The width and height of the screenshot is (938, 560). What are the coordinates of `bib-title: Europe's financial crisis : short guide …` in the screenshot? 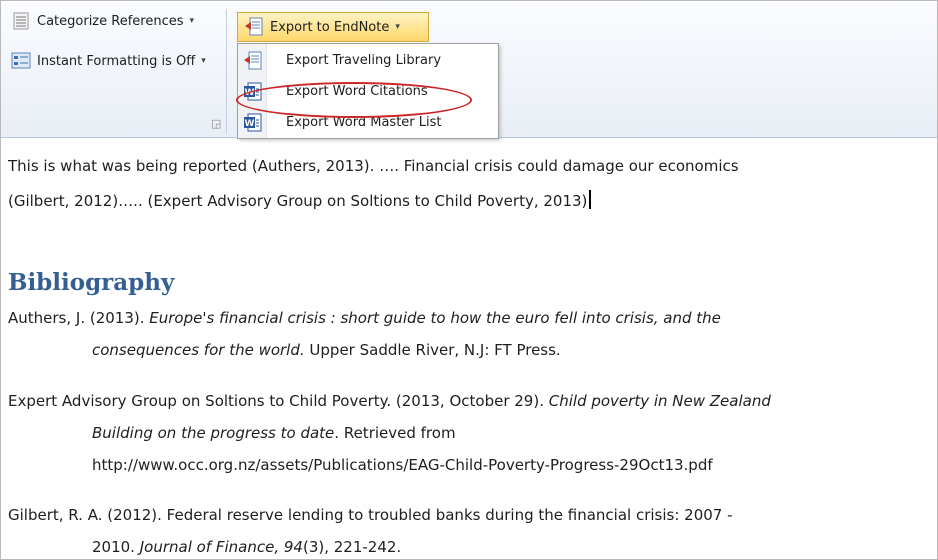 It's located at (435, 318).